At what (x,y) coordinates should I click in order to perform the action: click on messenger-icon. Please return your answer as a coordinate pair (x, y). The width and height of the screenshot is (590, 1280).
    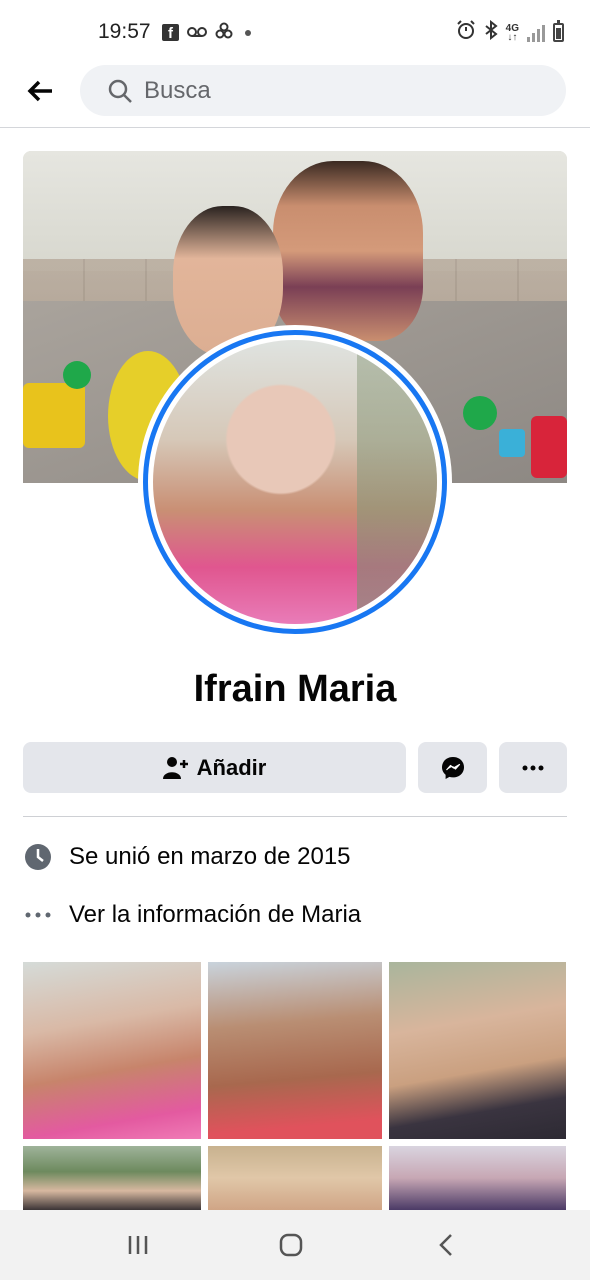
    Looking at the image, I should click on (452, 767).